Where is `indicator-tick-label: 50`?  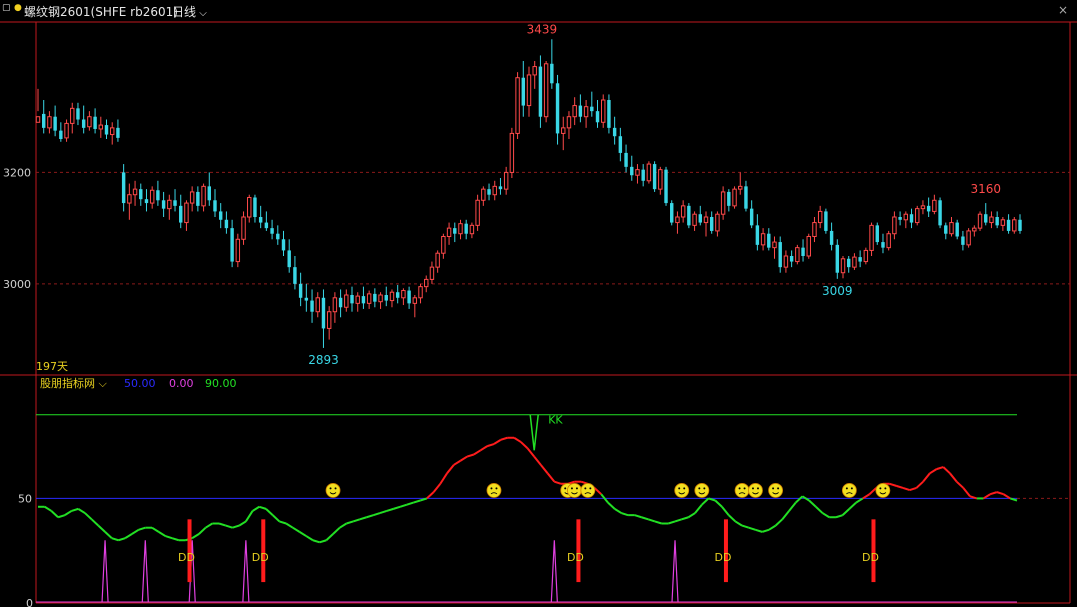 indicator-tick-label: 50 is located at coordinates (25, 498).